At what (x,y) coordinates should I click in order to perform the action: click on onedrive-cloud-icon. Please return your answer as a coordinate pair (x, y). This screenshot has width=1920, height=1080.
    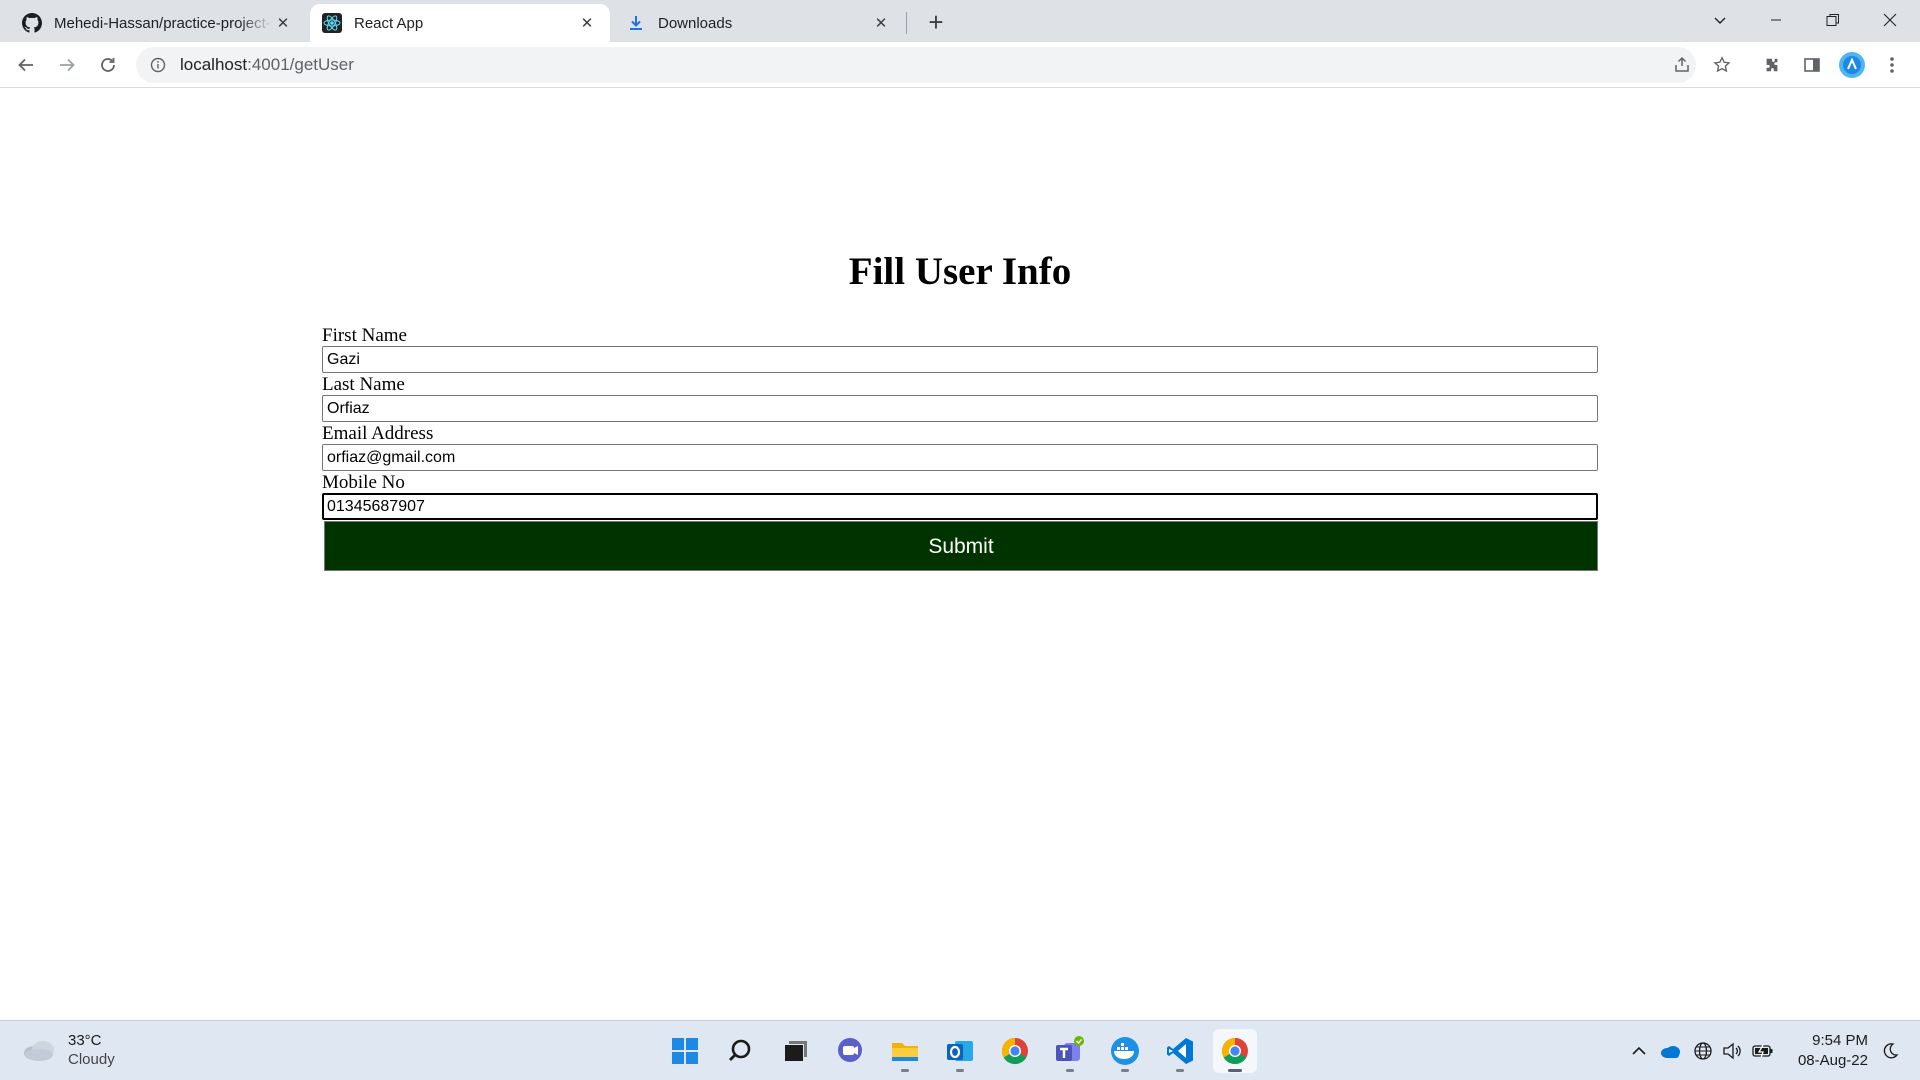
    Looking at the image, I should click on (1670, 1051).